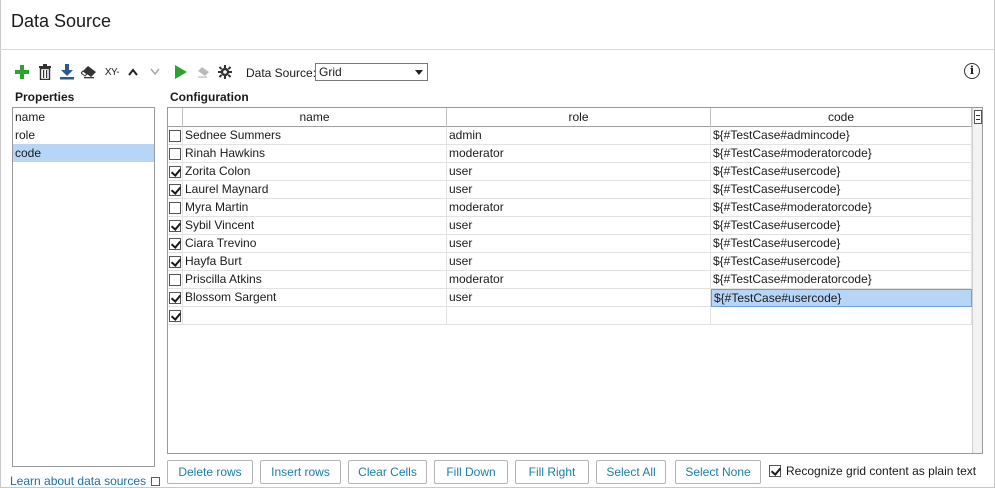  Describe the element at coordinates (315, 316) in the screenshot. I see `cell-name` at that location.